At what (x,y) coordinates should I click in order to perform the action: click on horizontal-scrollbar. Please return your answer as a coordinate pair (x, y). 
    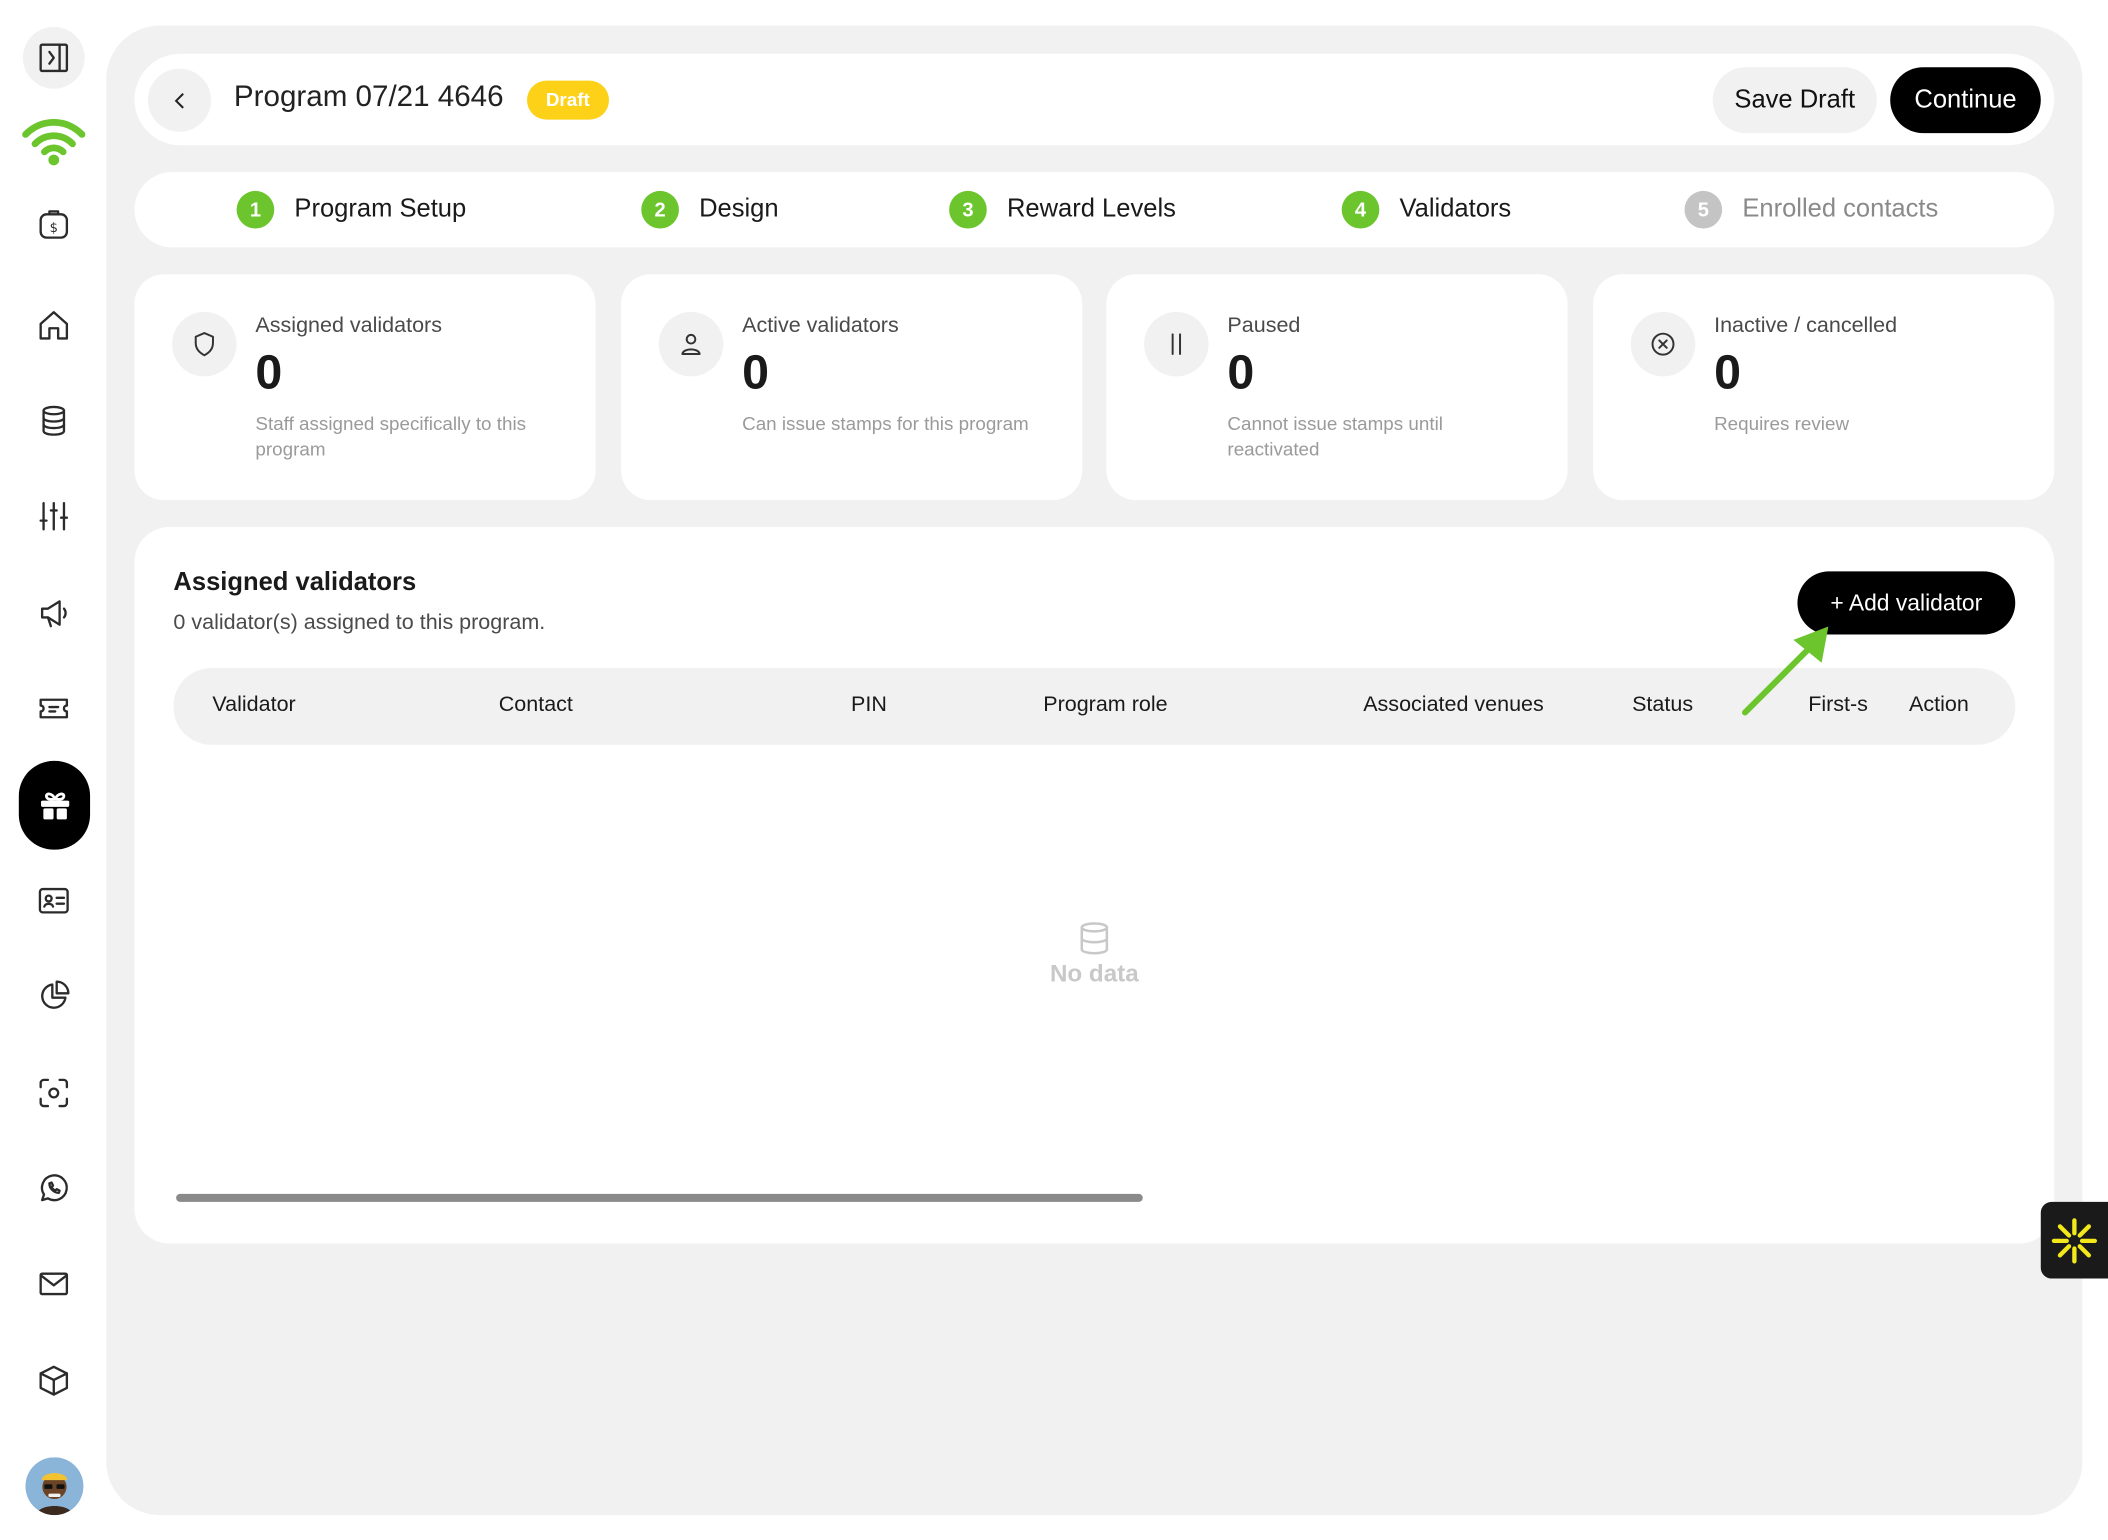
    Looking at the image, I should click on (659, 1197).